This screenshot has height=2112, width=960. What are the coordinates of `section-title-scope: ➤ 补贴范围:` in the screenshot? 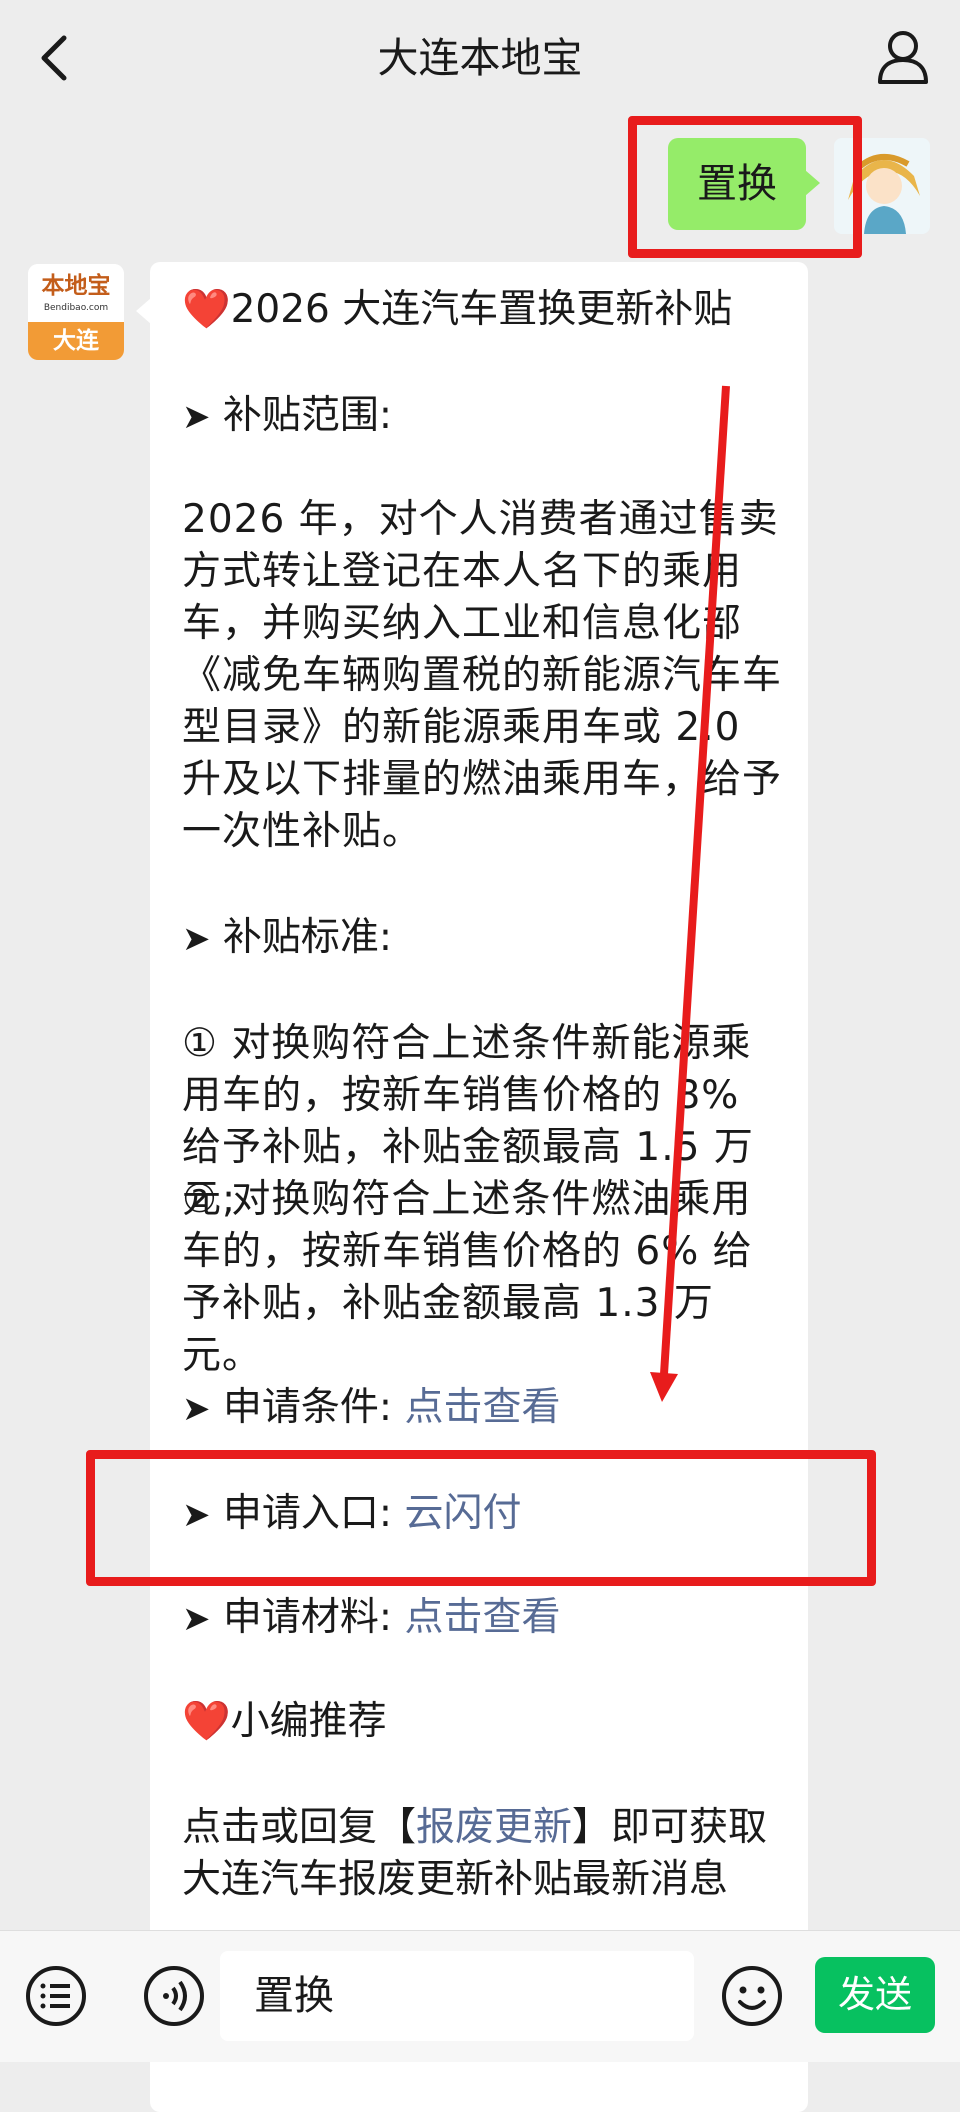 It's located at (287, 415).